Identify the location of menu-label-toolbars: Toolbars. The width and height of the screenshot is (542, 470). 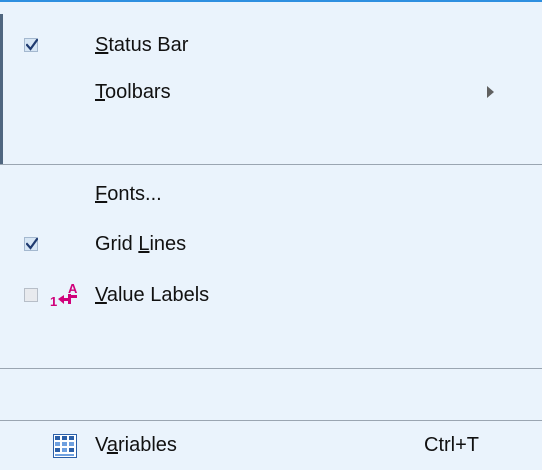
(133, 92).